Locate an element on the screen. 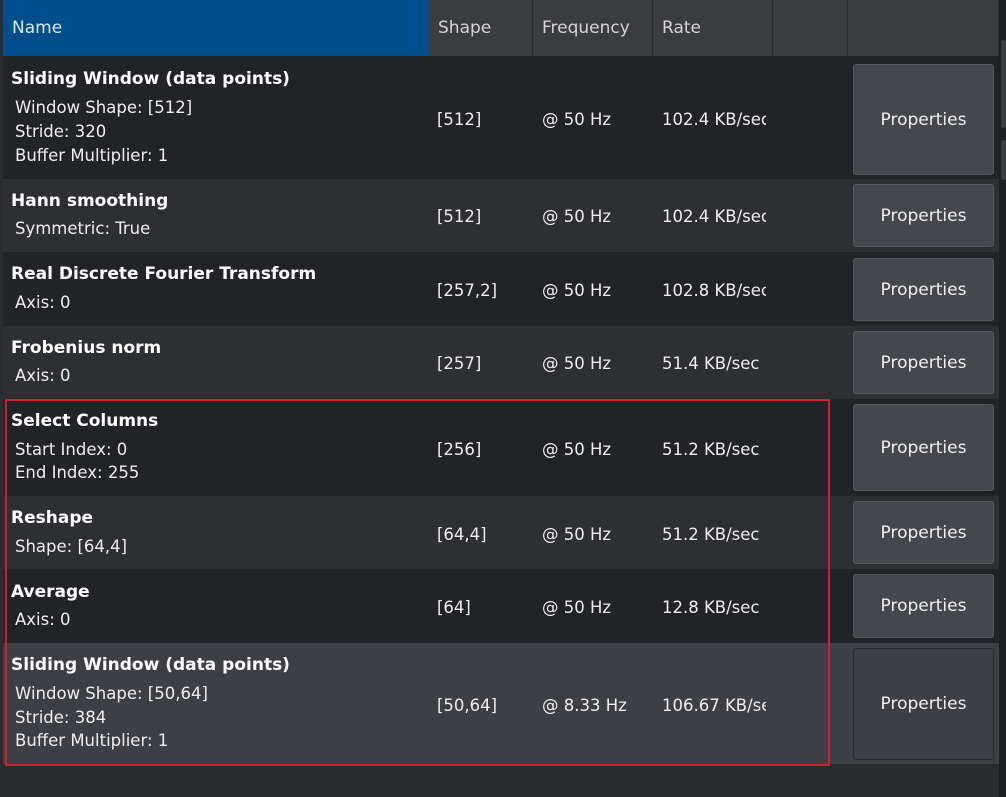  step-detail: Window Shape: [50,64] is located at coordinates (111, 693).